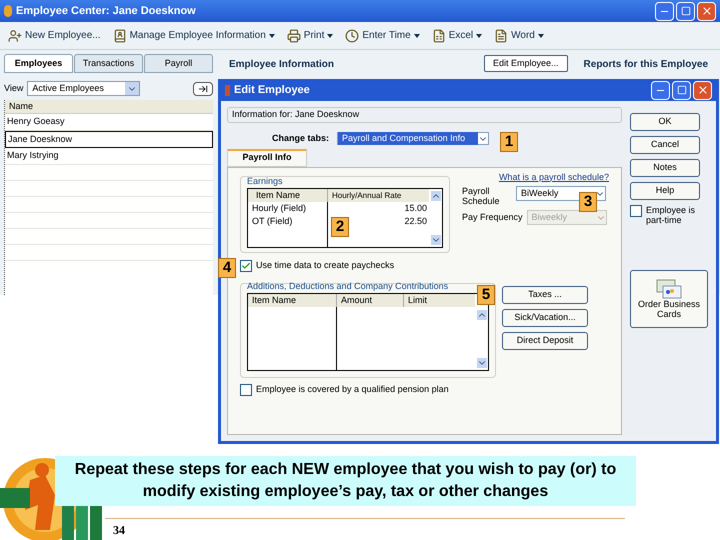 The image size is (720, 540). Describe the element at coordinates (671, 215) in the screenshot. I see `checkbox-label: Employee is part-time` at that location.